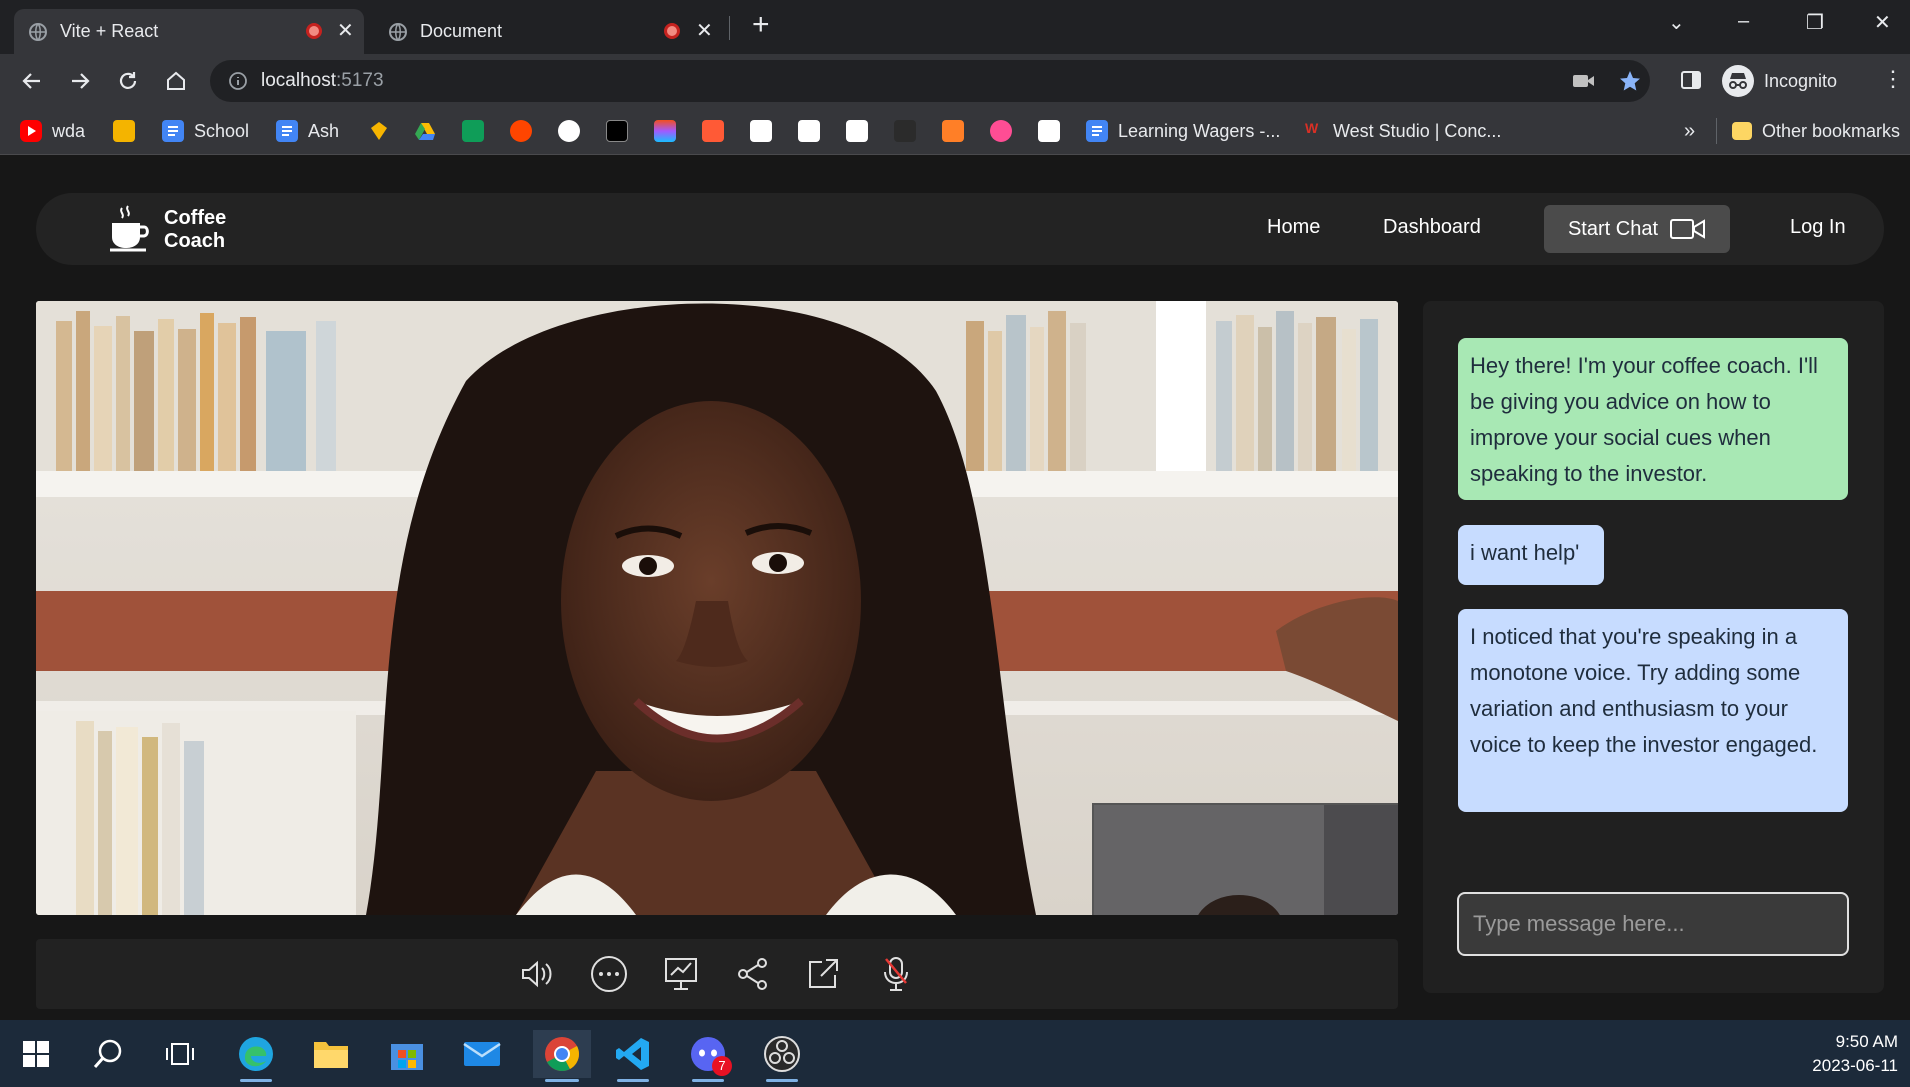  Describe the element at coordinates (717, 974) in the screenshot. I see `call-controls-bar` at that location.